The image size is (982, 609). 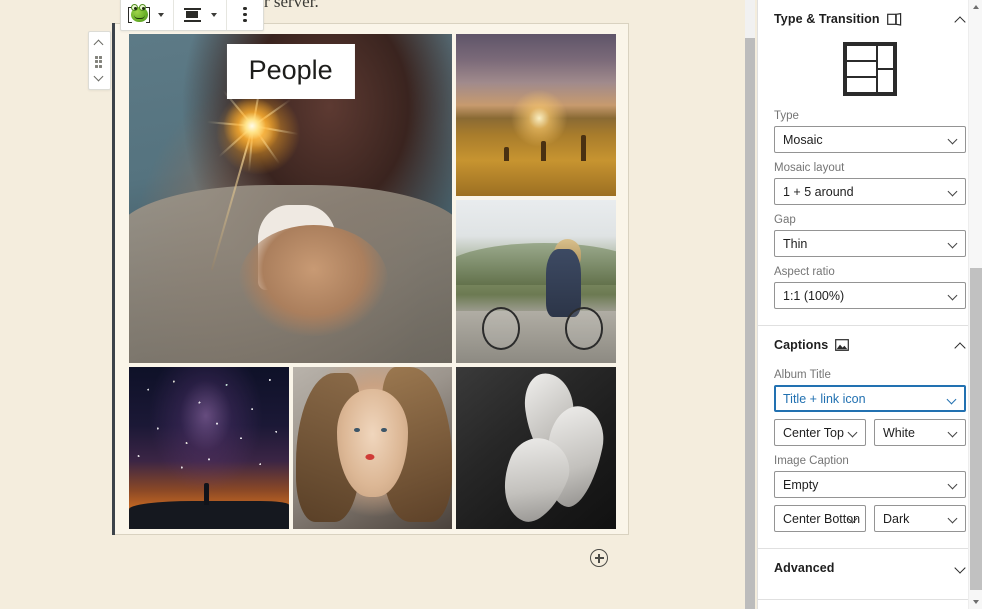 I want to click on block-type-group, so click(x=147, y=15).